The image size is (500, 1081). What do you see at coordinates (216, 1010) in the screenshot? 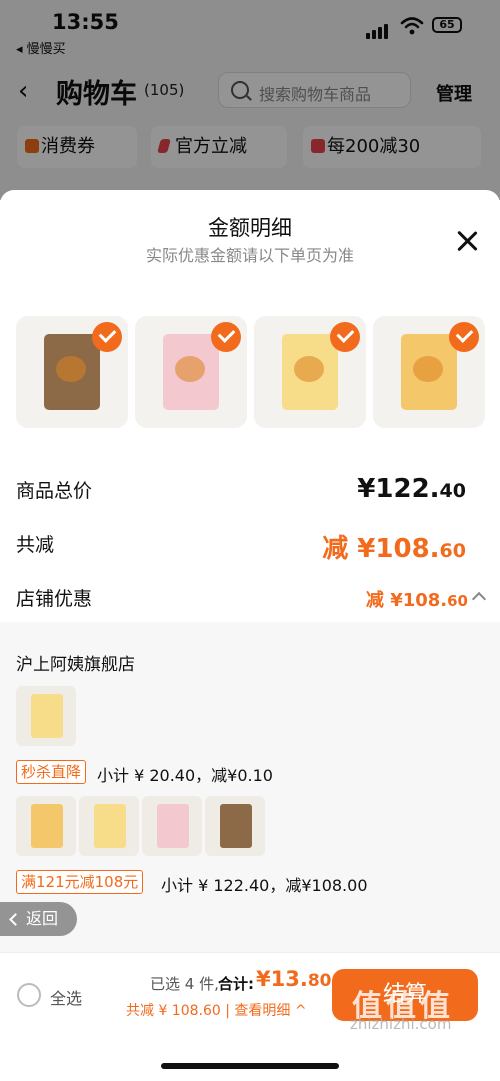
I see `view-detail-link: 共减 ¥ 108.60 | 查看明细 ^` at bounding box center [216, 1010].